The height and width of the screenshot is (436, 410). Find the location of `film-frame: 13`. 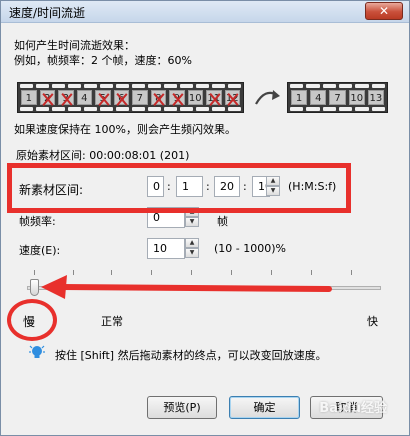

film-frame: 13 is located at coordinates (376, 97).